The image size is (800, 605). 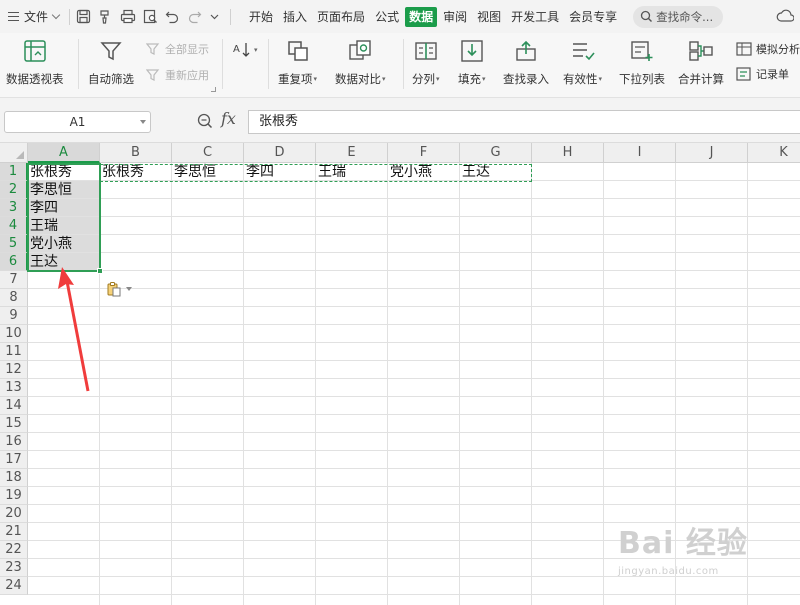 I want to click on undo-icon, so click(x=172, y=16).